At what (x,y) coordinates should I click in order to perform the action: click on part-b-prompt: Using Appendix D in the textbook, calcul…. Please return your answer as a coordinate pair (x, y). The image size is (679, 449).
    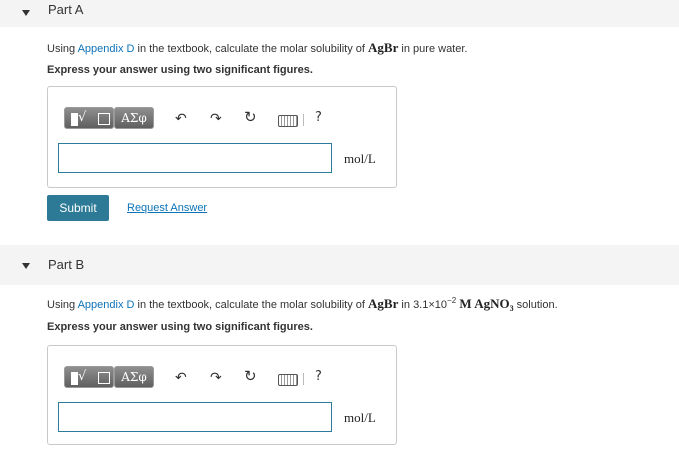
    Looking at the image, I should click on (302, 304).